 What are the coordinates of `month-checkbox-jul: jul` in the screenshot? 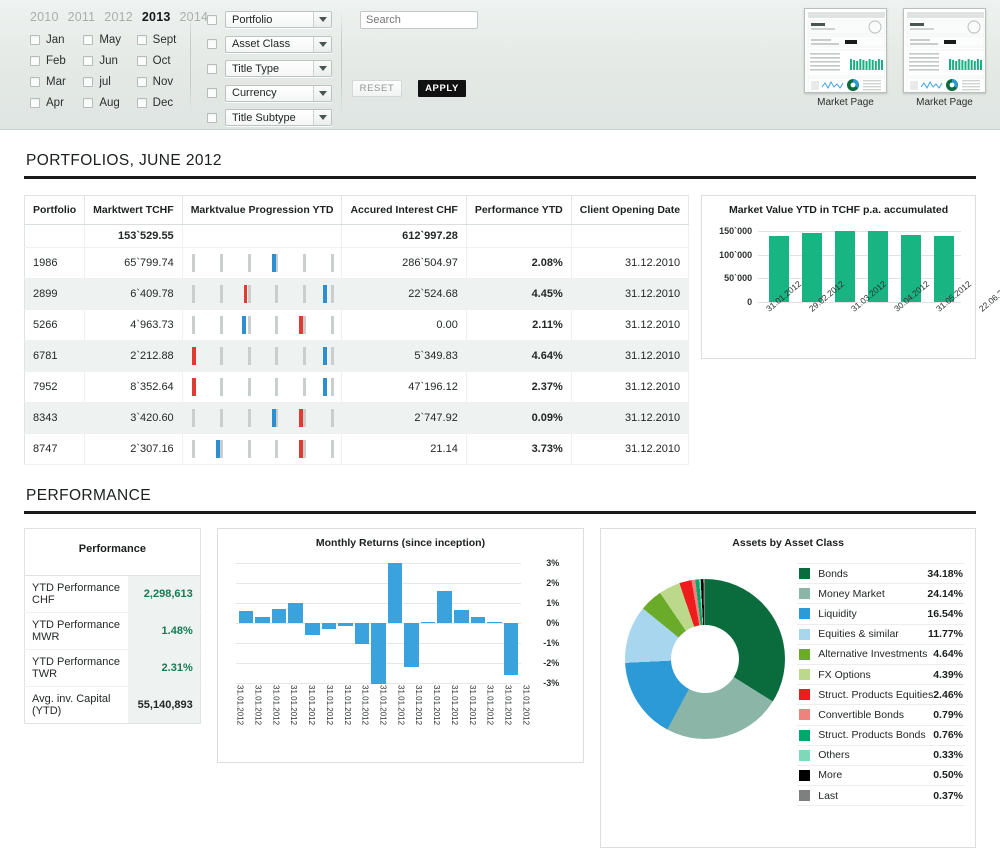 It's located at (109, 82).